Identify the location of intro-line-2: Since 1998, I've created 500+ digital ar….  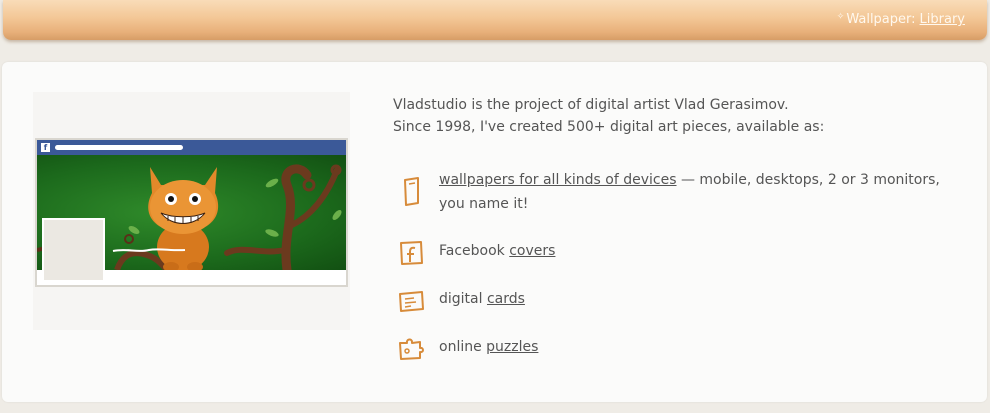
(609, 127).